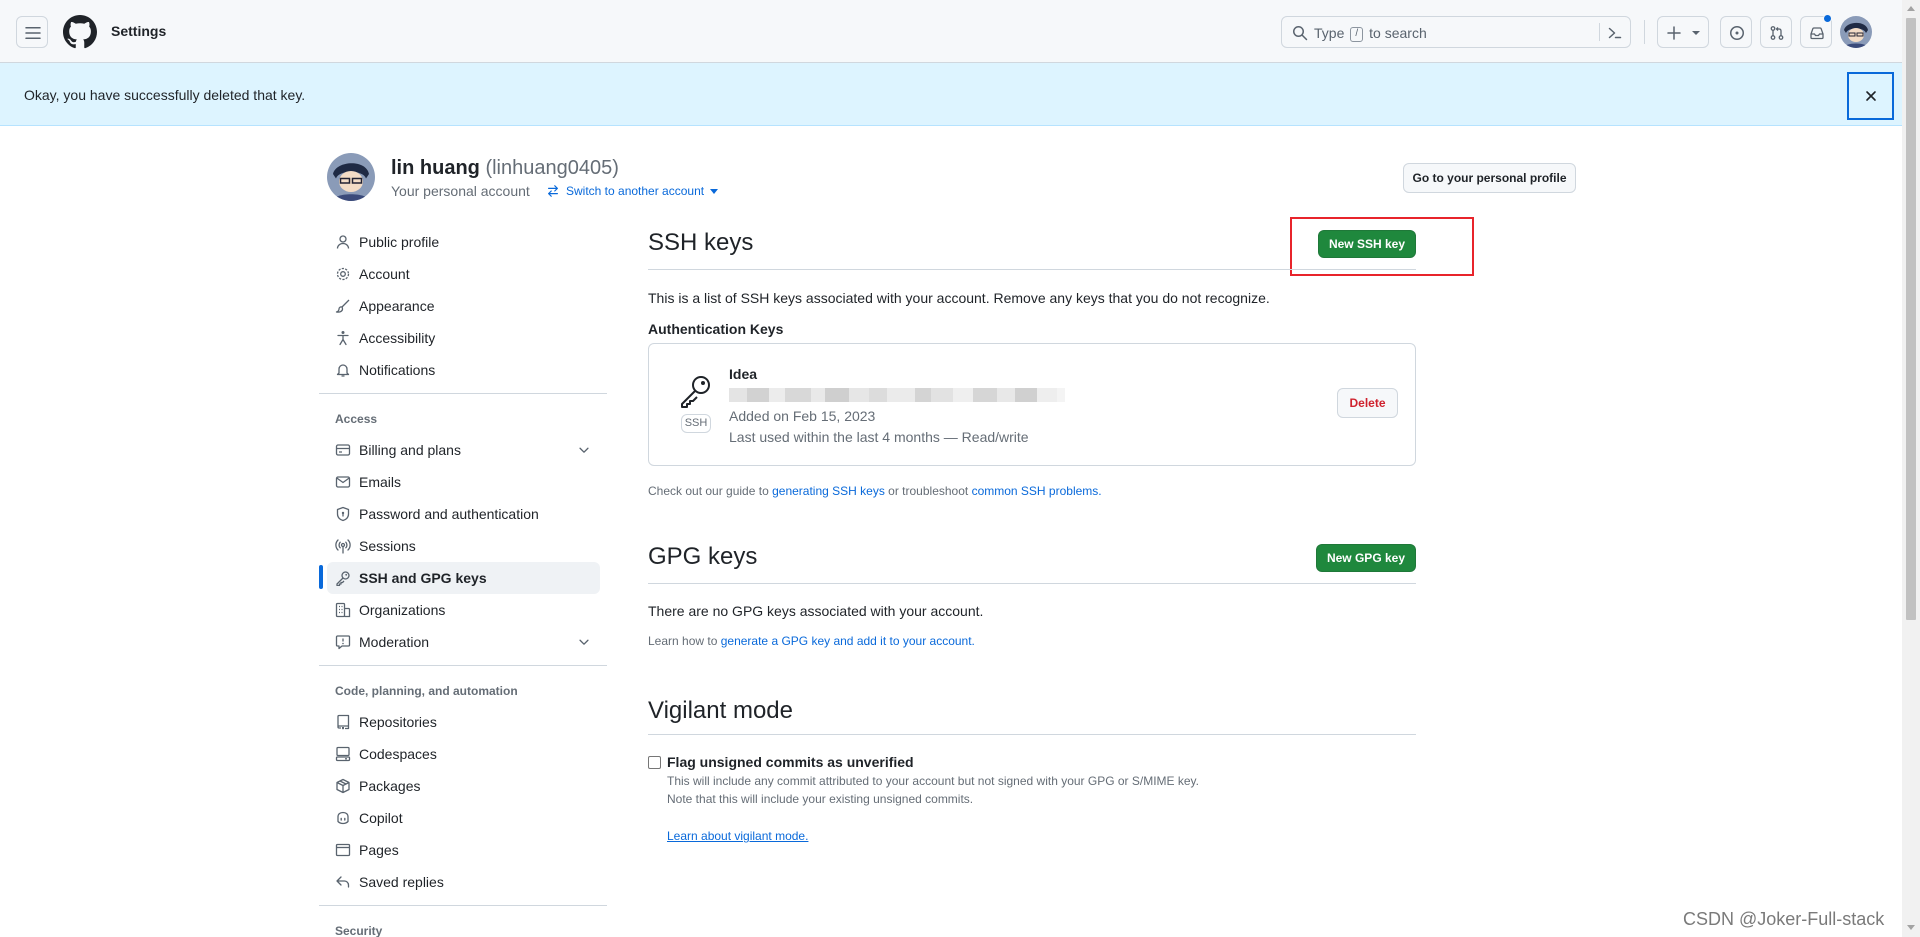 The height and width of the screenshot is (937, 1920). I want to click on sidebar-item-packages: Packages, so click(463, 786).